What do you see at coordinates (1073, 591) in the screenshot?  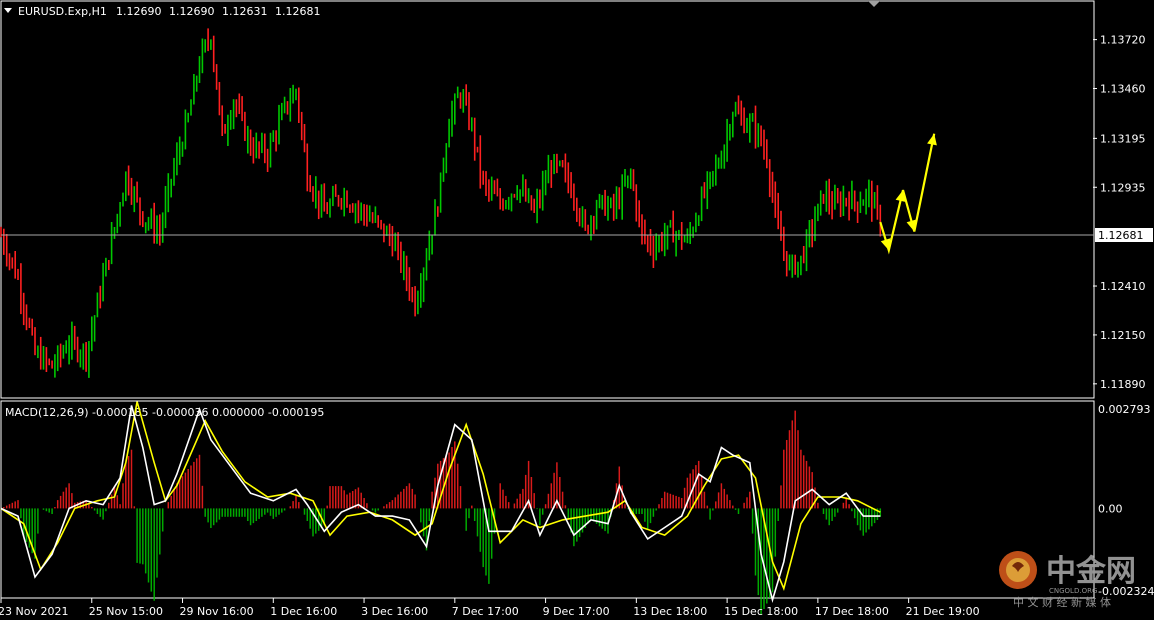 I see `watermark-domain: CNGOLD.ORG` at bounding box center [1073, 591].